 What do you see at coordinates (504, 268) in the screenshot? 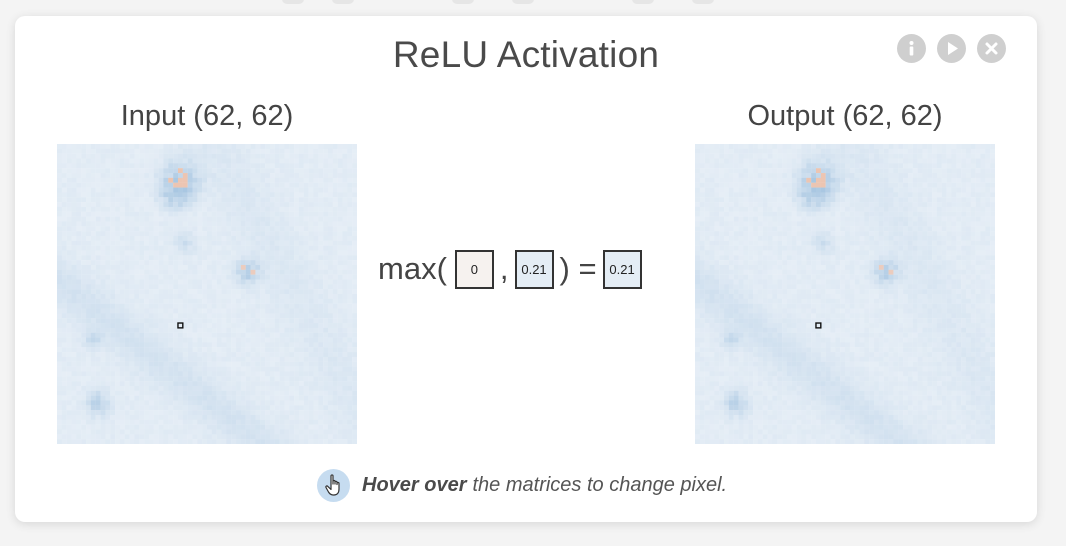
I see `formula-comma: ,` at bounding box center [504, 268].